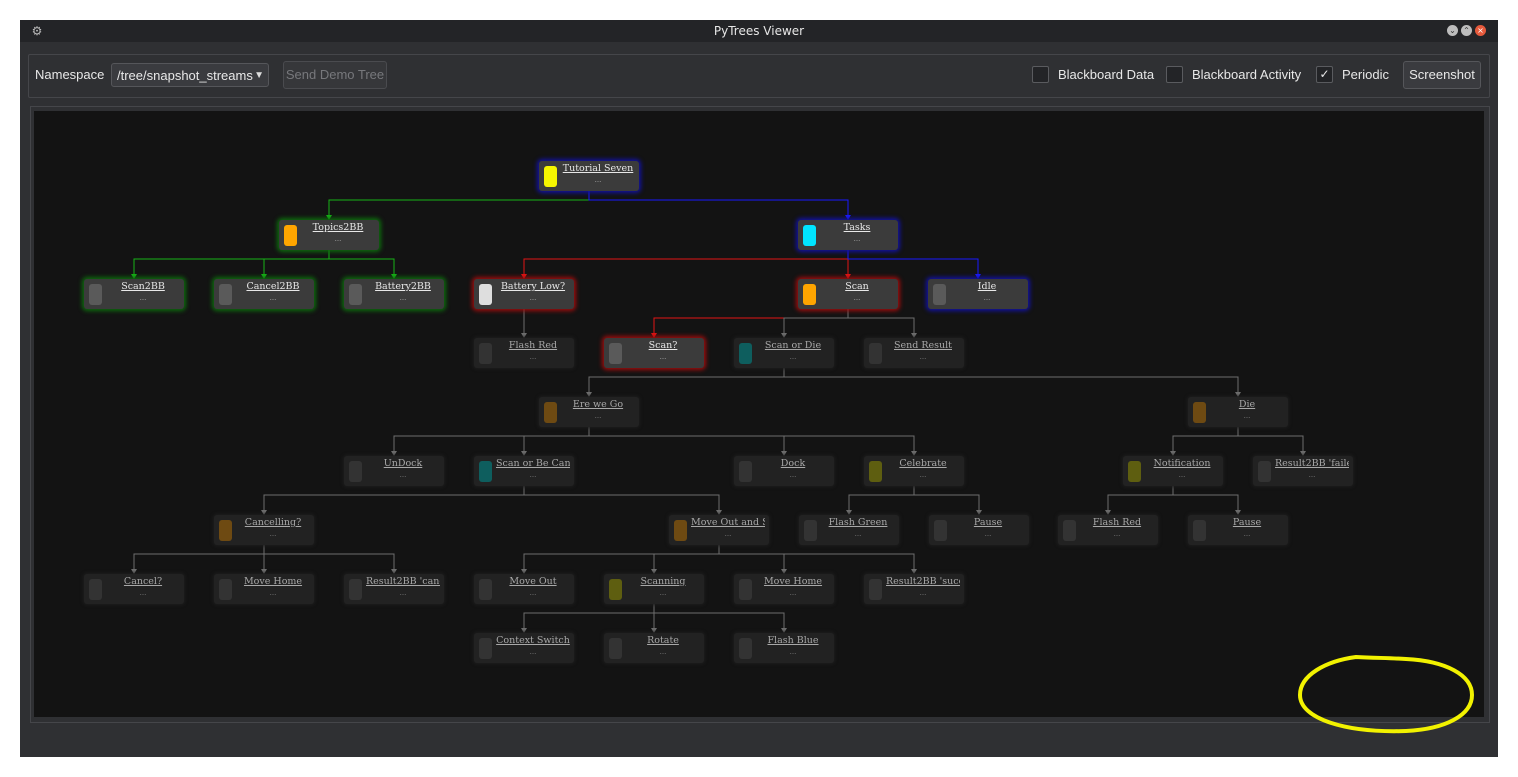  I want to click on node-label: Send Result, so click(923, 345).